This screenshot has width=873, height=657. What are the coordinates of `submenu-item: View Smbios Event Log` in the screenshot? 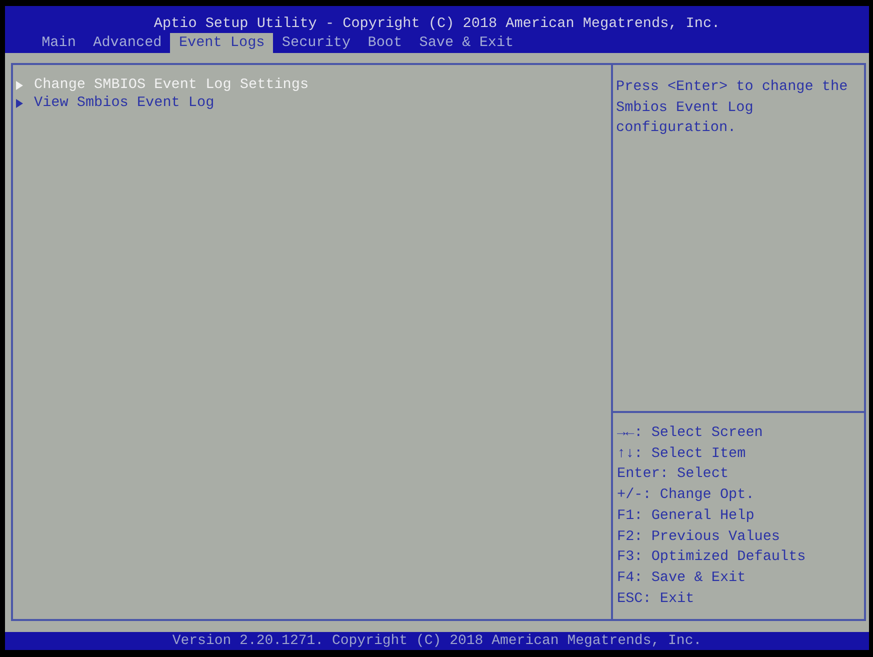 It's located at (115, 103).